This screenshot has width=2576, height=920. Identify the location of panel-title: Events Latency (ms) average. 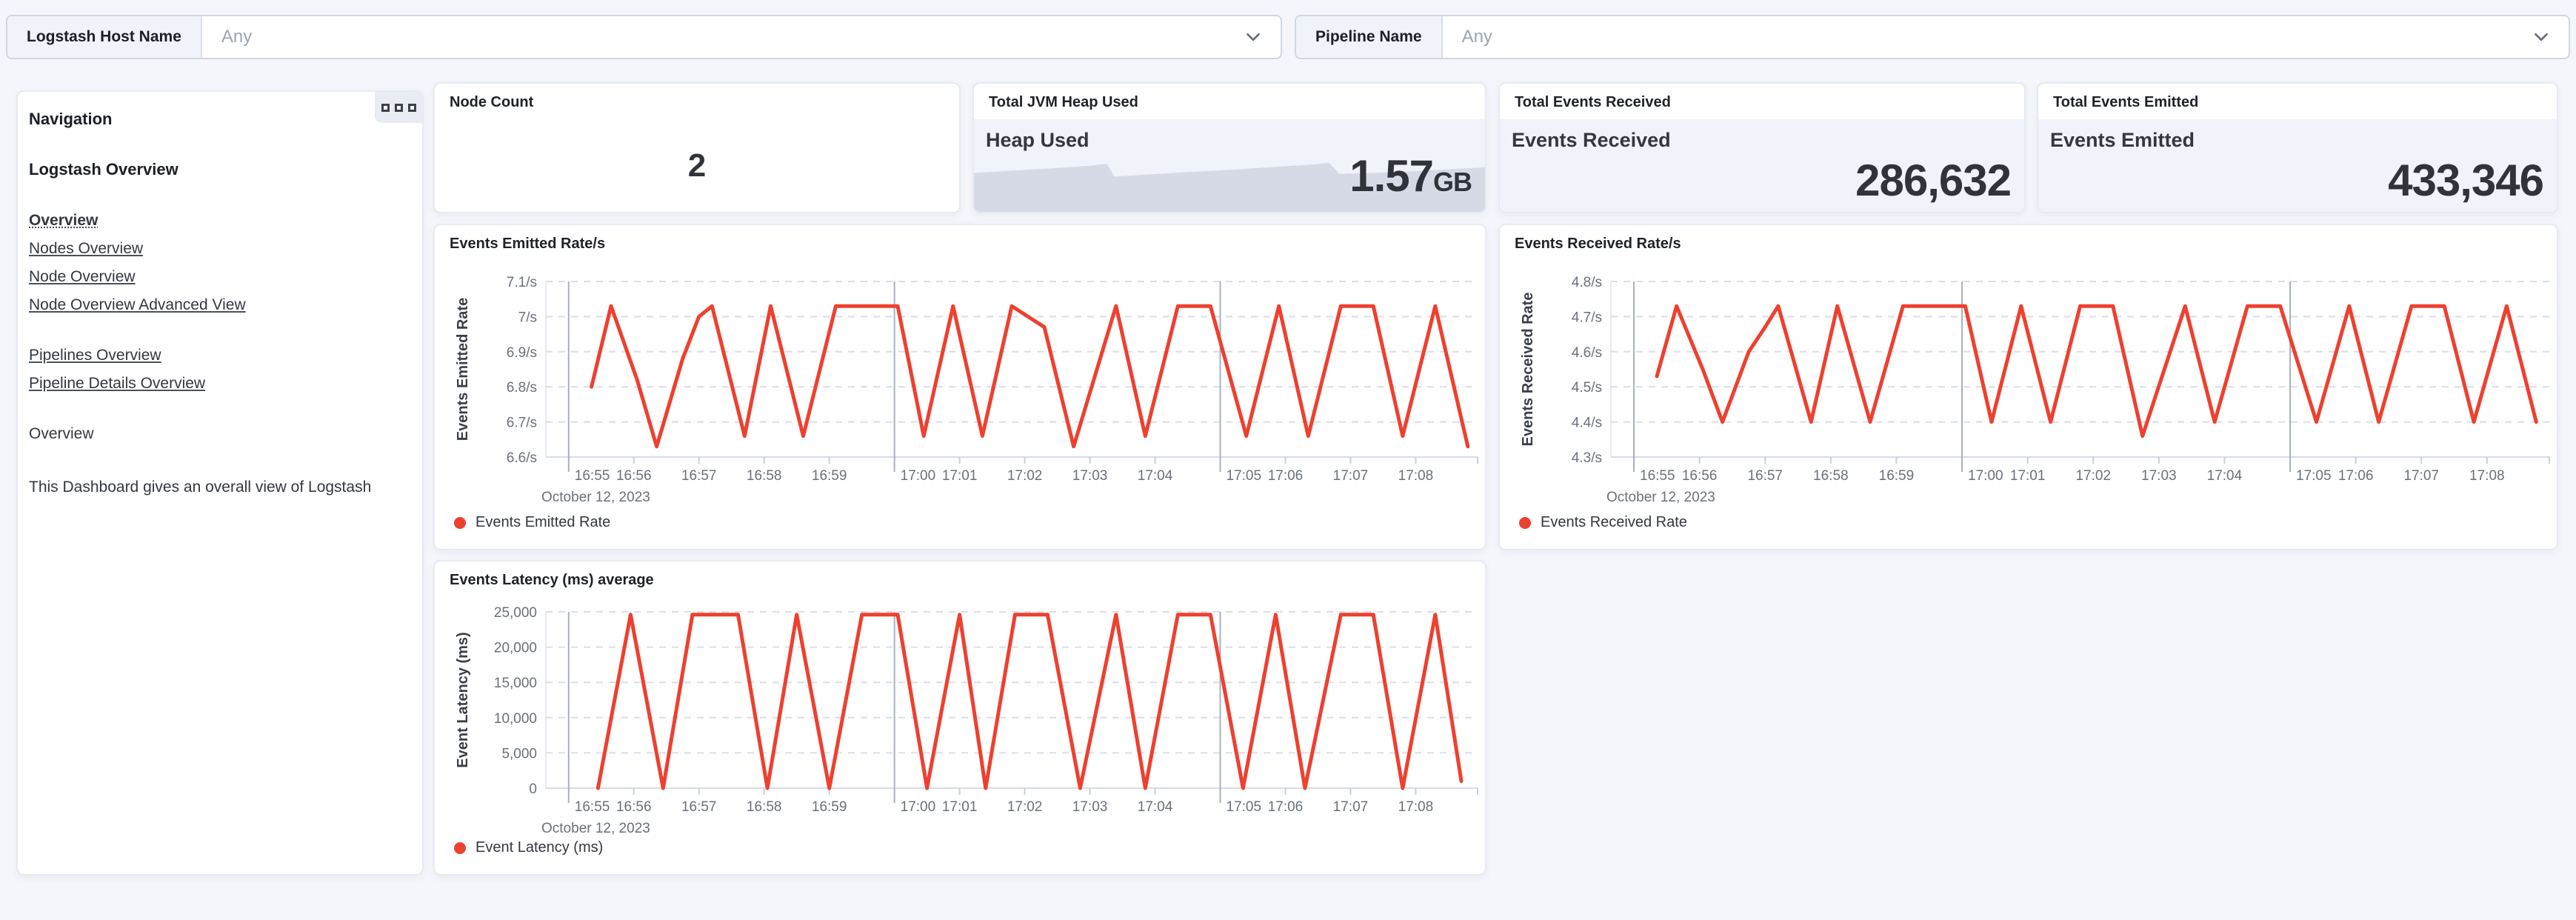
(552, 580).